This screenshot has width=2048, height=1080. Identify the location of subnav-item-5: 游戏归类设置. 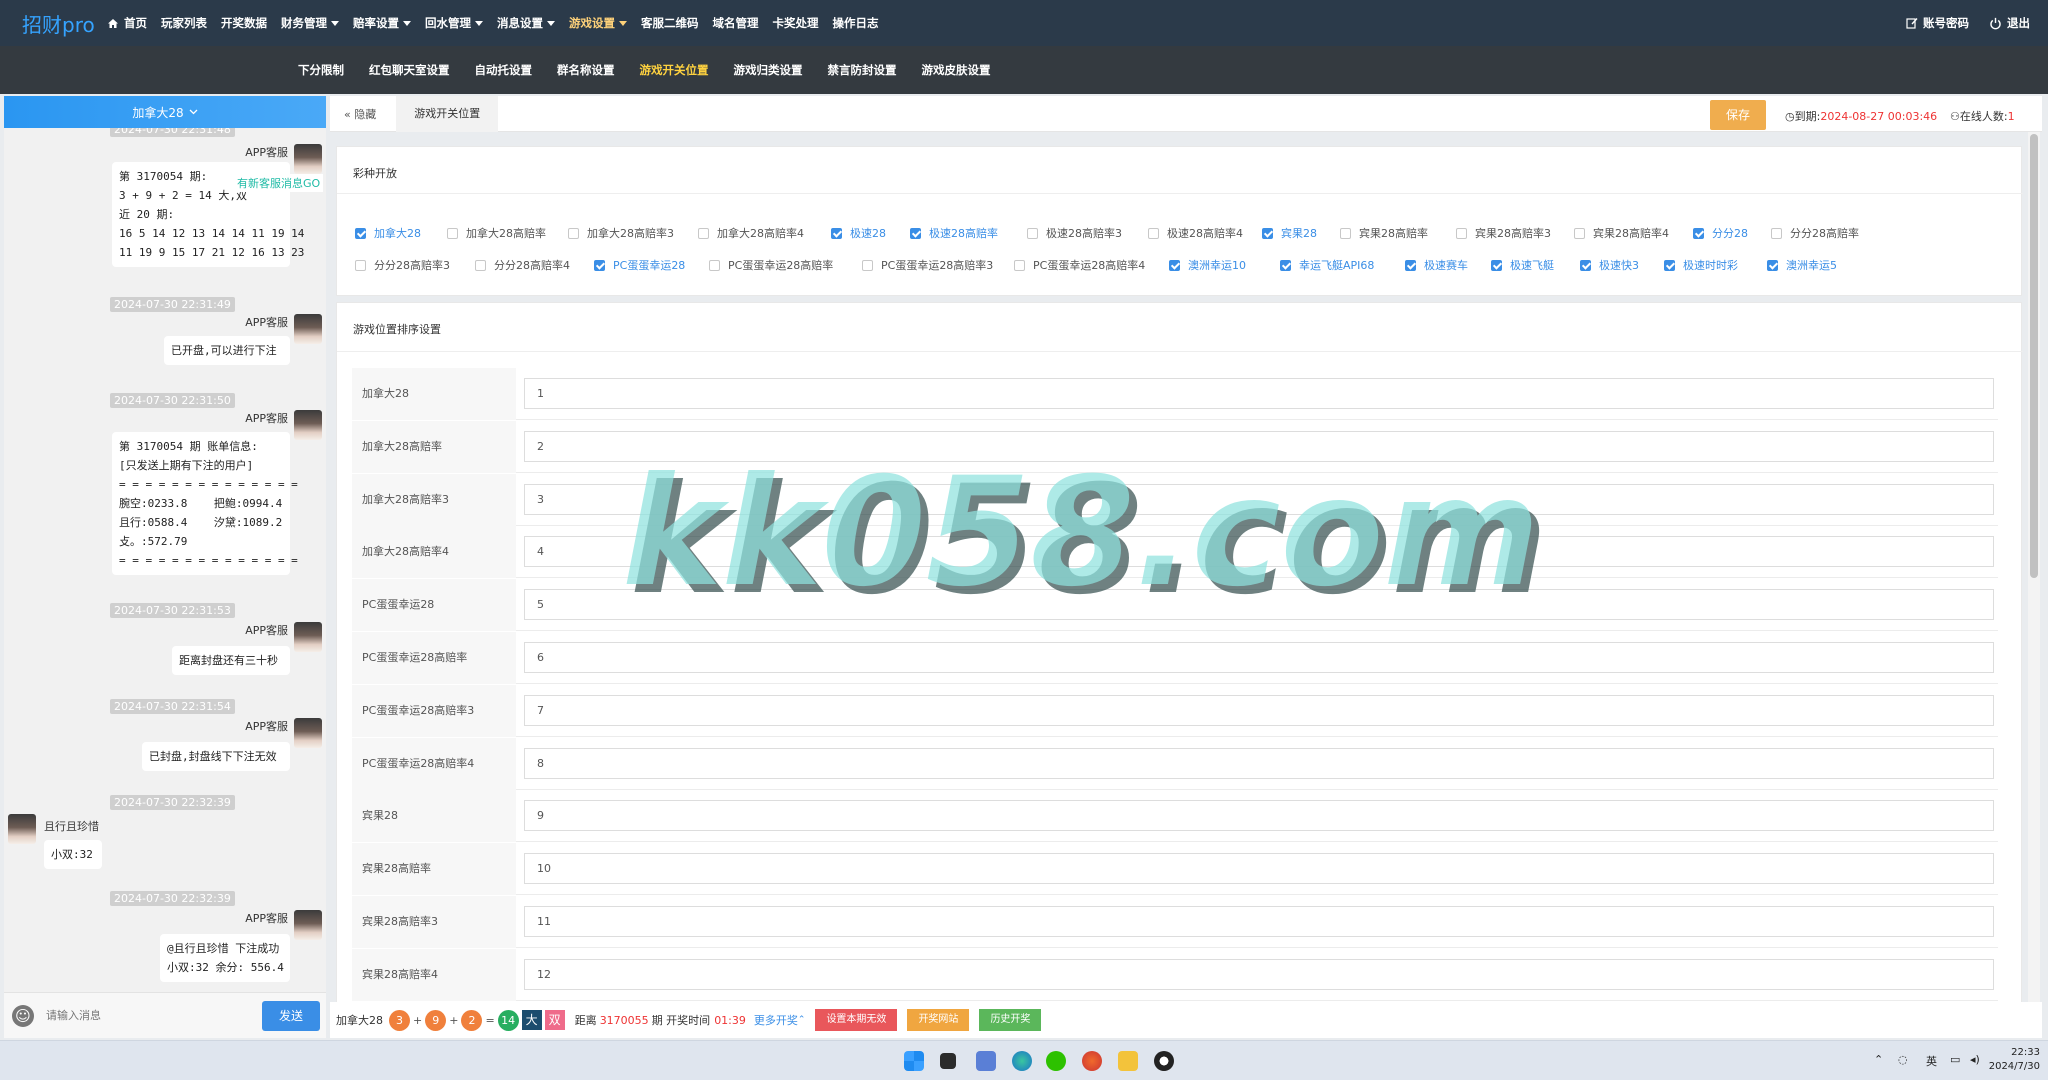
(768, 70).